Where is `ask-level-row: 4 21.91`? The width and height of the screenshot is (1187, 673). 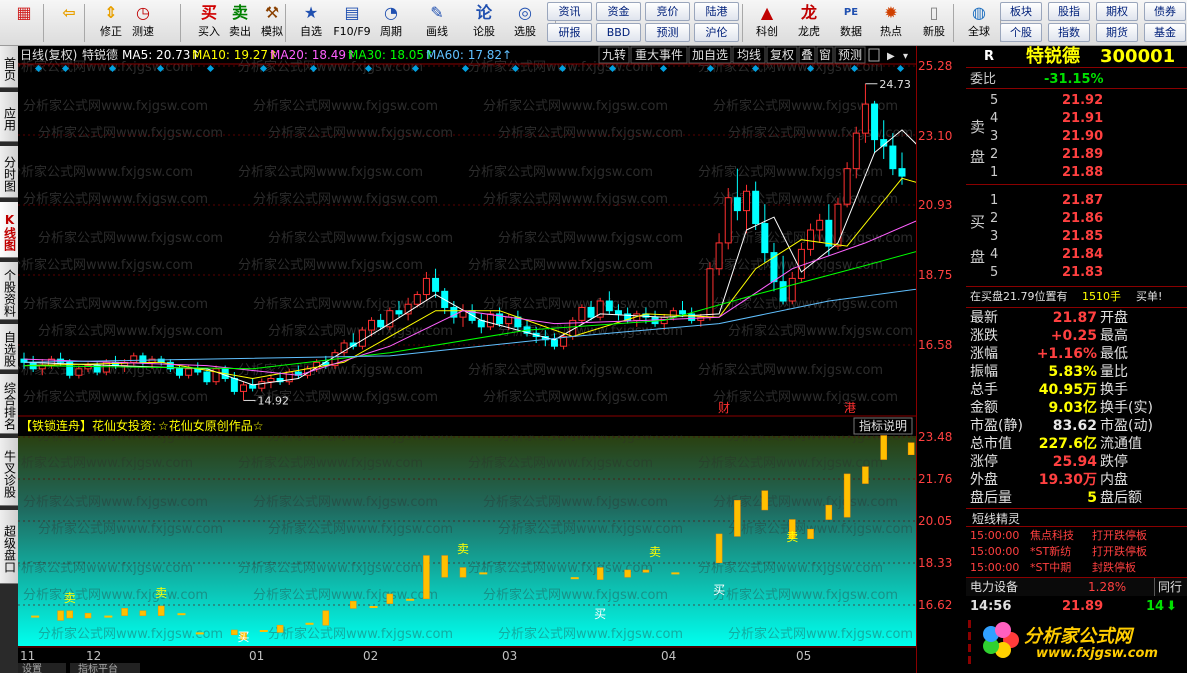
ask-level-row: 4 21.91 is located at coordinates (1076, 119).